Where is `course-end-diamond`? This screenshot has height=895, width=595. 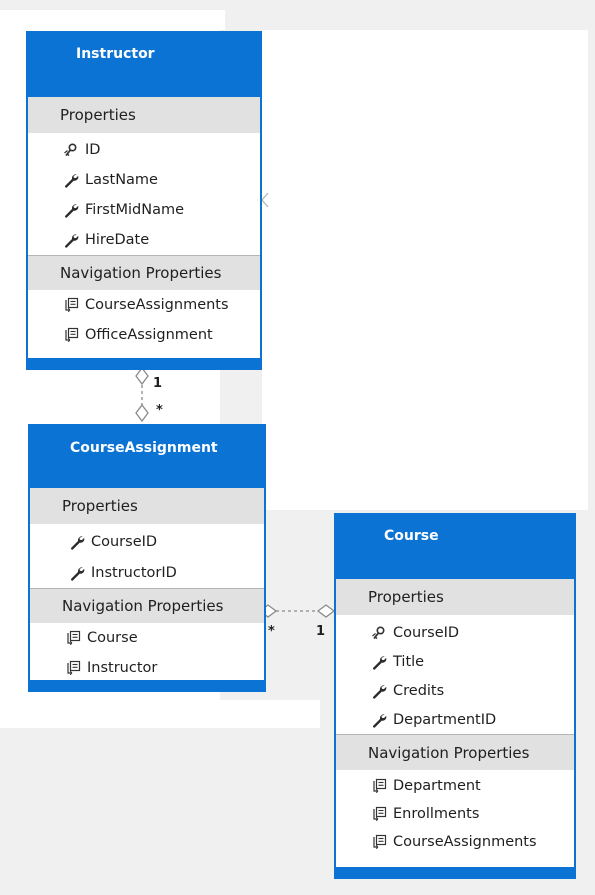
course-end-diamond is located at coordinates (326, 611).